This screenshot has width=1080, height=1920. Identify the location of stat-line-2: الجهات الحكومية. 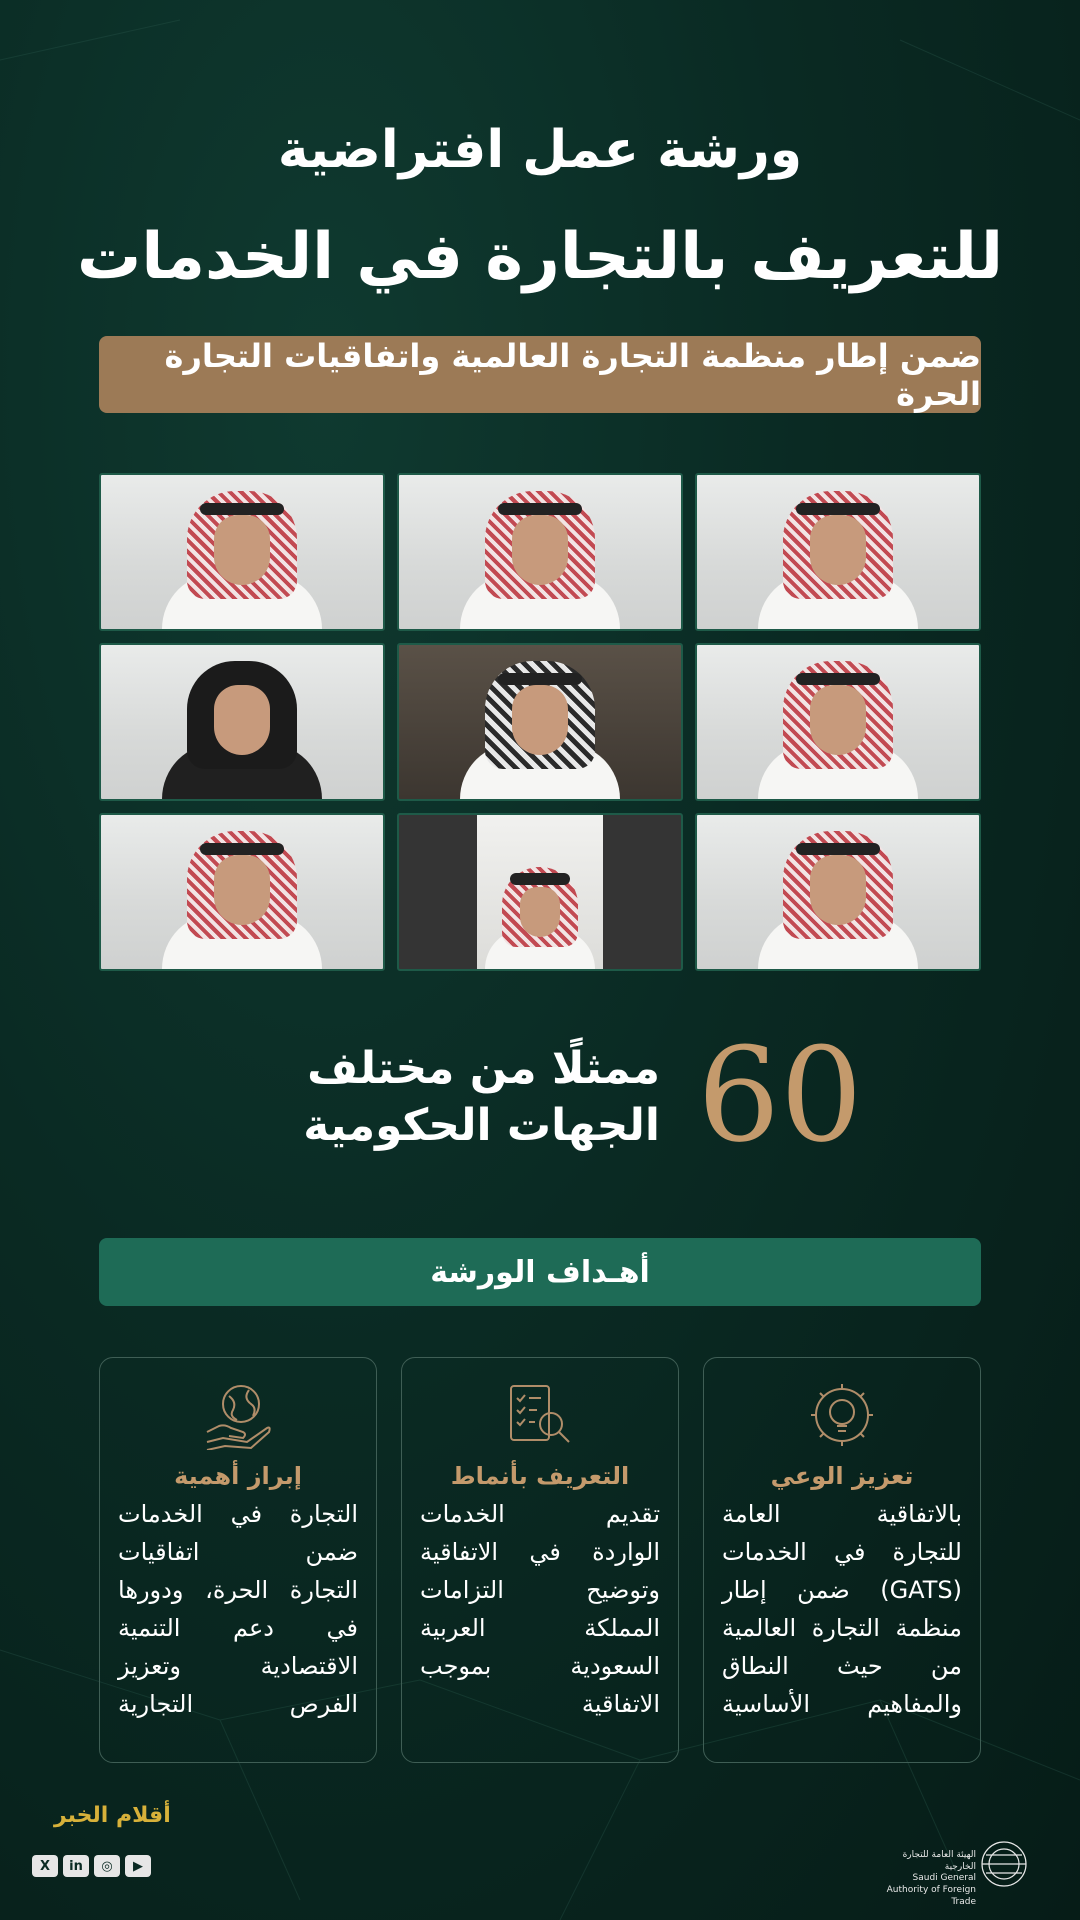
(481, 1126).